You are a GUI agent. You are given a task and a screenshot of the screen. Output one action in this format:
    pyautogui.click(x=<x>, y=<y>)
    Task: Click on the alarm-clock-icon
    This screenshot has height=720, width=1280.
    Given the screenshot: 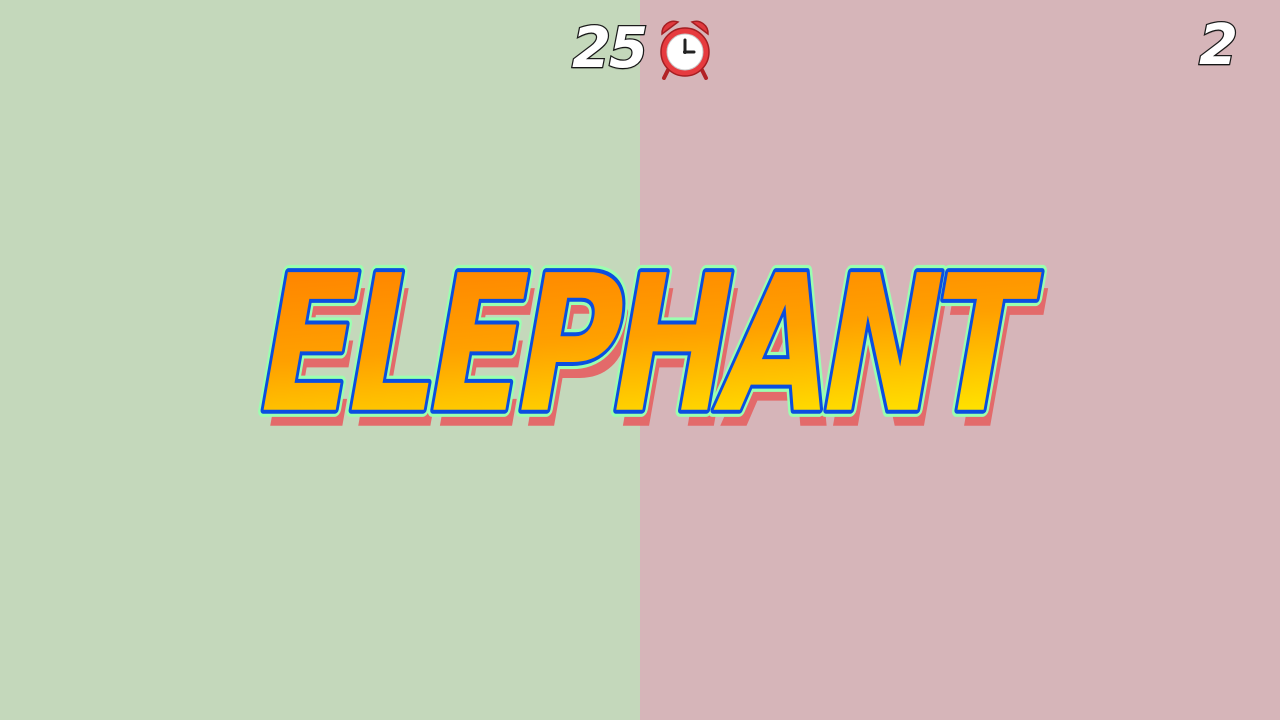 What is the action you would take?
    pyautogui.click(x=685, y=50)
    